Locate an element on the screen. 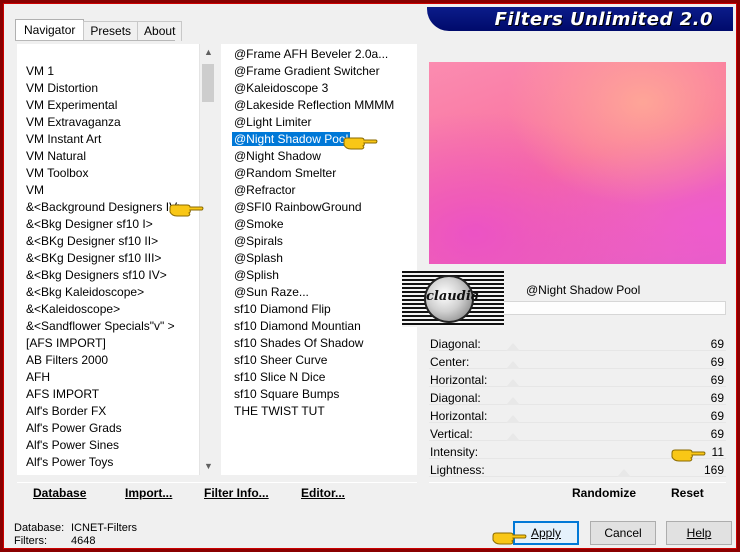 The width and height of the screenshot is (740, 552). reset-button: Reset is located at coordinates (687, 493).